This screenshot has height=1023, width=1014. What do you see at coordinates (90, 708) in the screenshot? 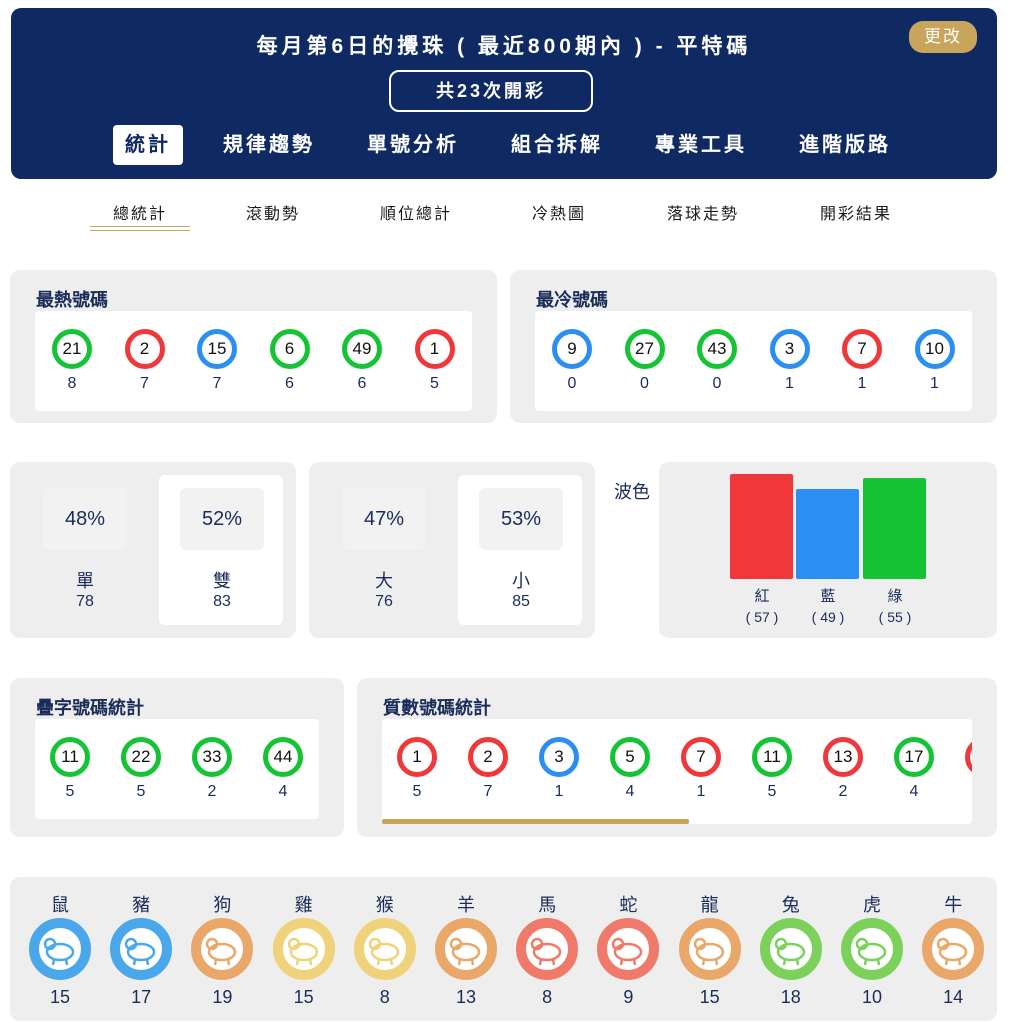
I see `repeat-numbers-title: 疊字號碼統計` at bounding box center [90, 708].